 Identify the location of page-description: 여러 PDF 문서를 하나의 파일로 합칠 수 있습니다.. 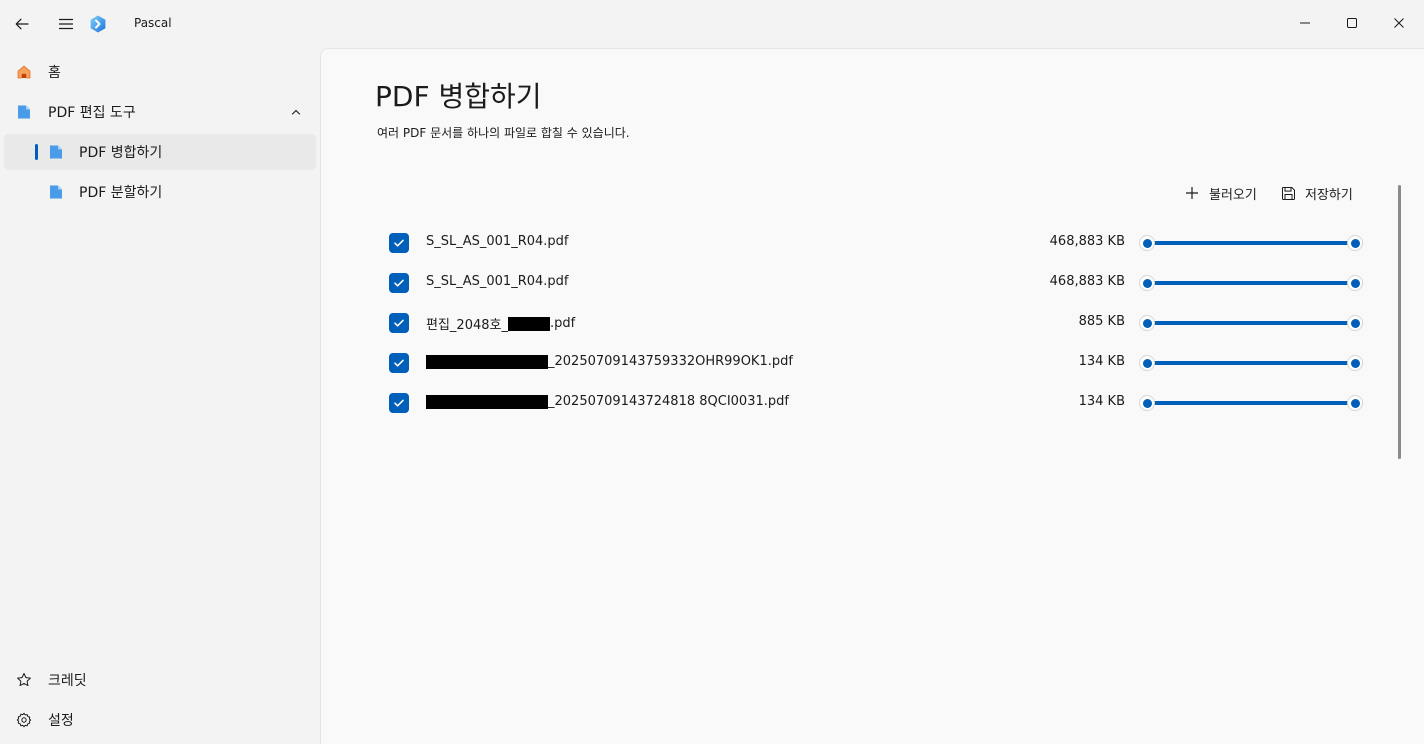
(503, 133).